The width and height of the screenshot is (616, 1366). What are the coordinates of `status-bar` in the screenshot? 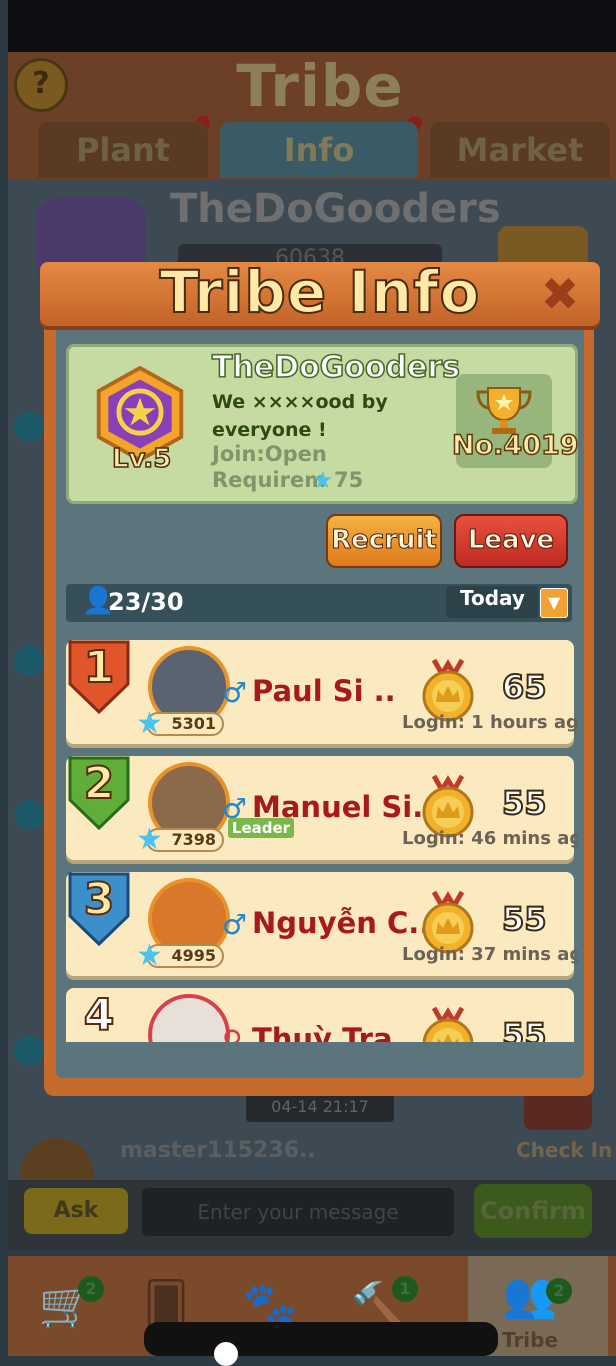 It's located at (312, 26).